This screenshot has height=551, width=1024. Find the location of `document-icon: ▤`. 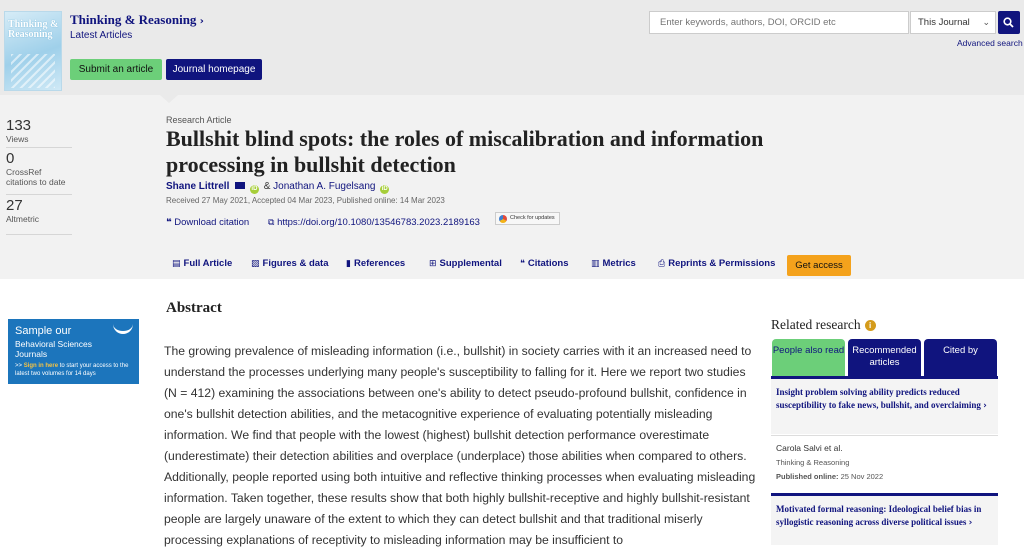

document-icon: ▤ is located at coordinates (176, 263).